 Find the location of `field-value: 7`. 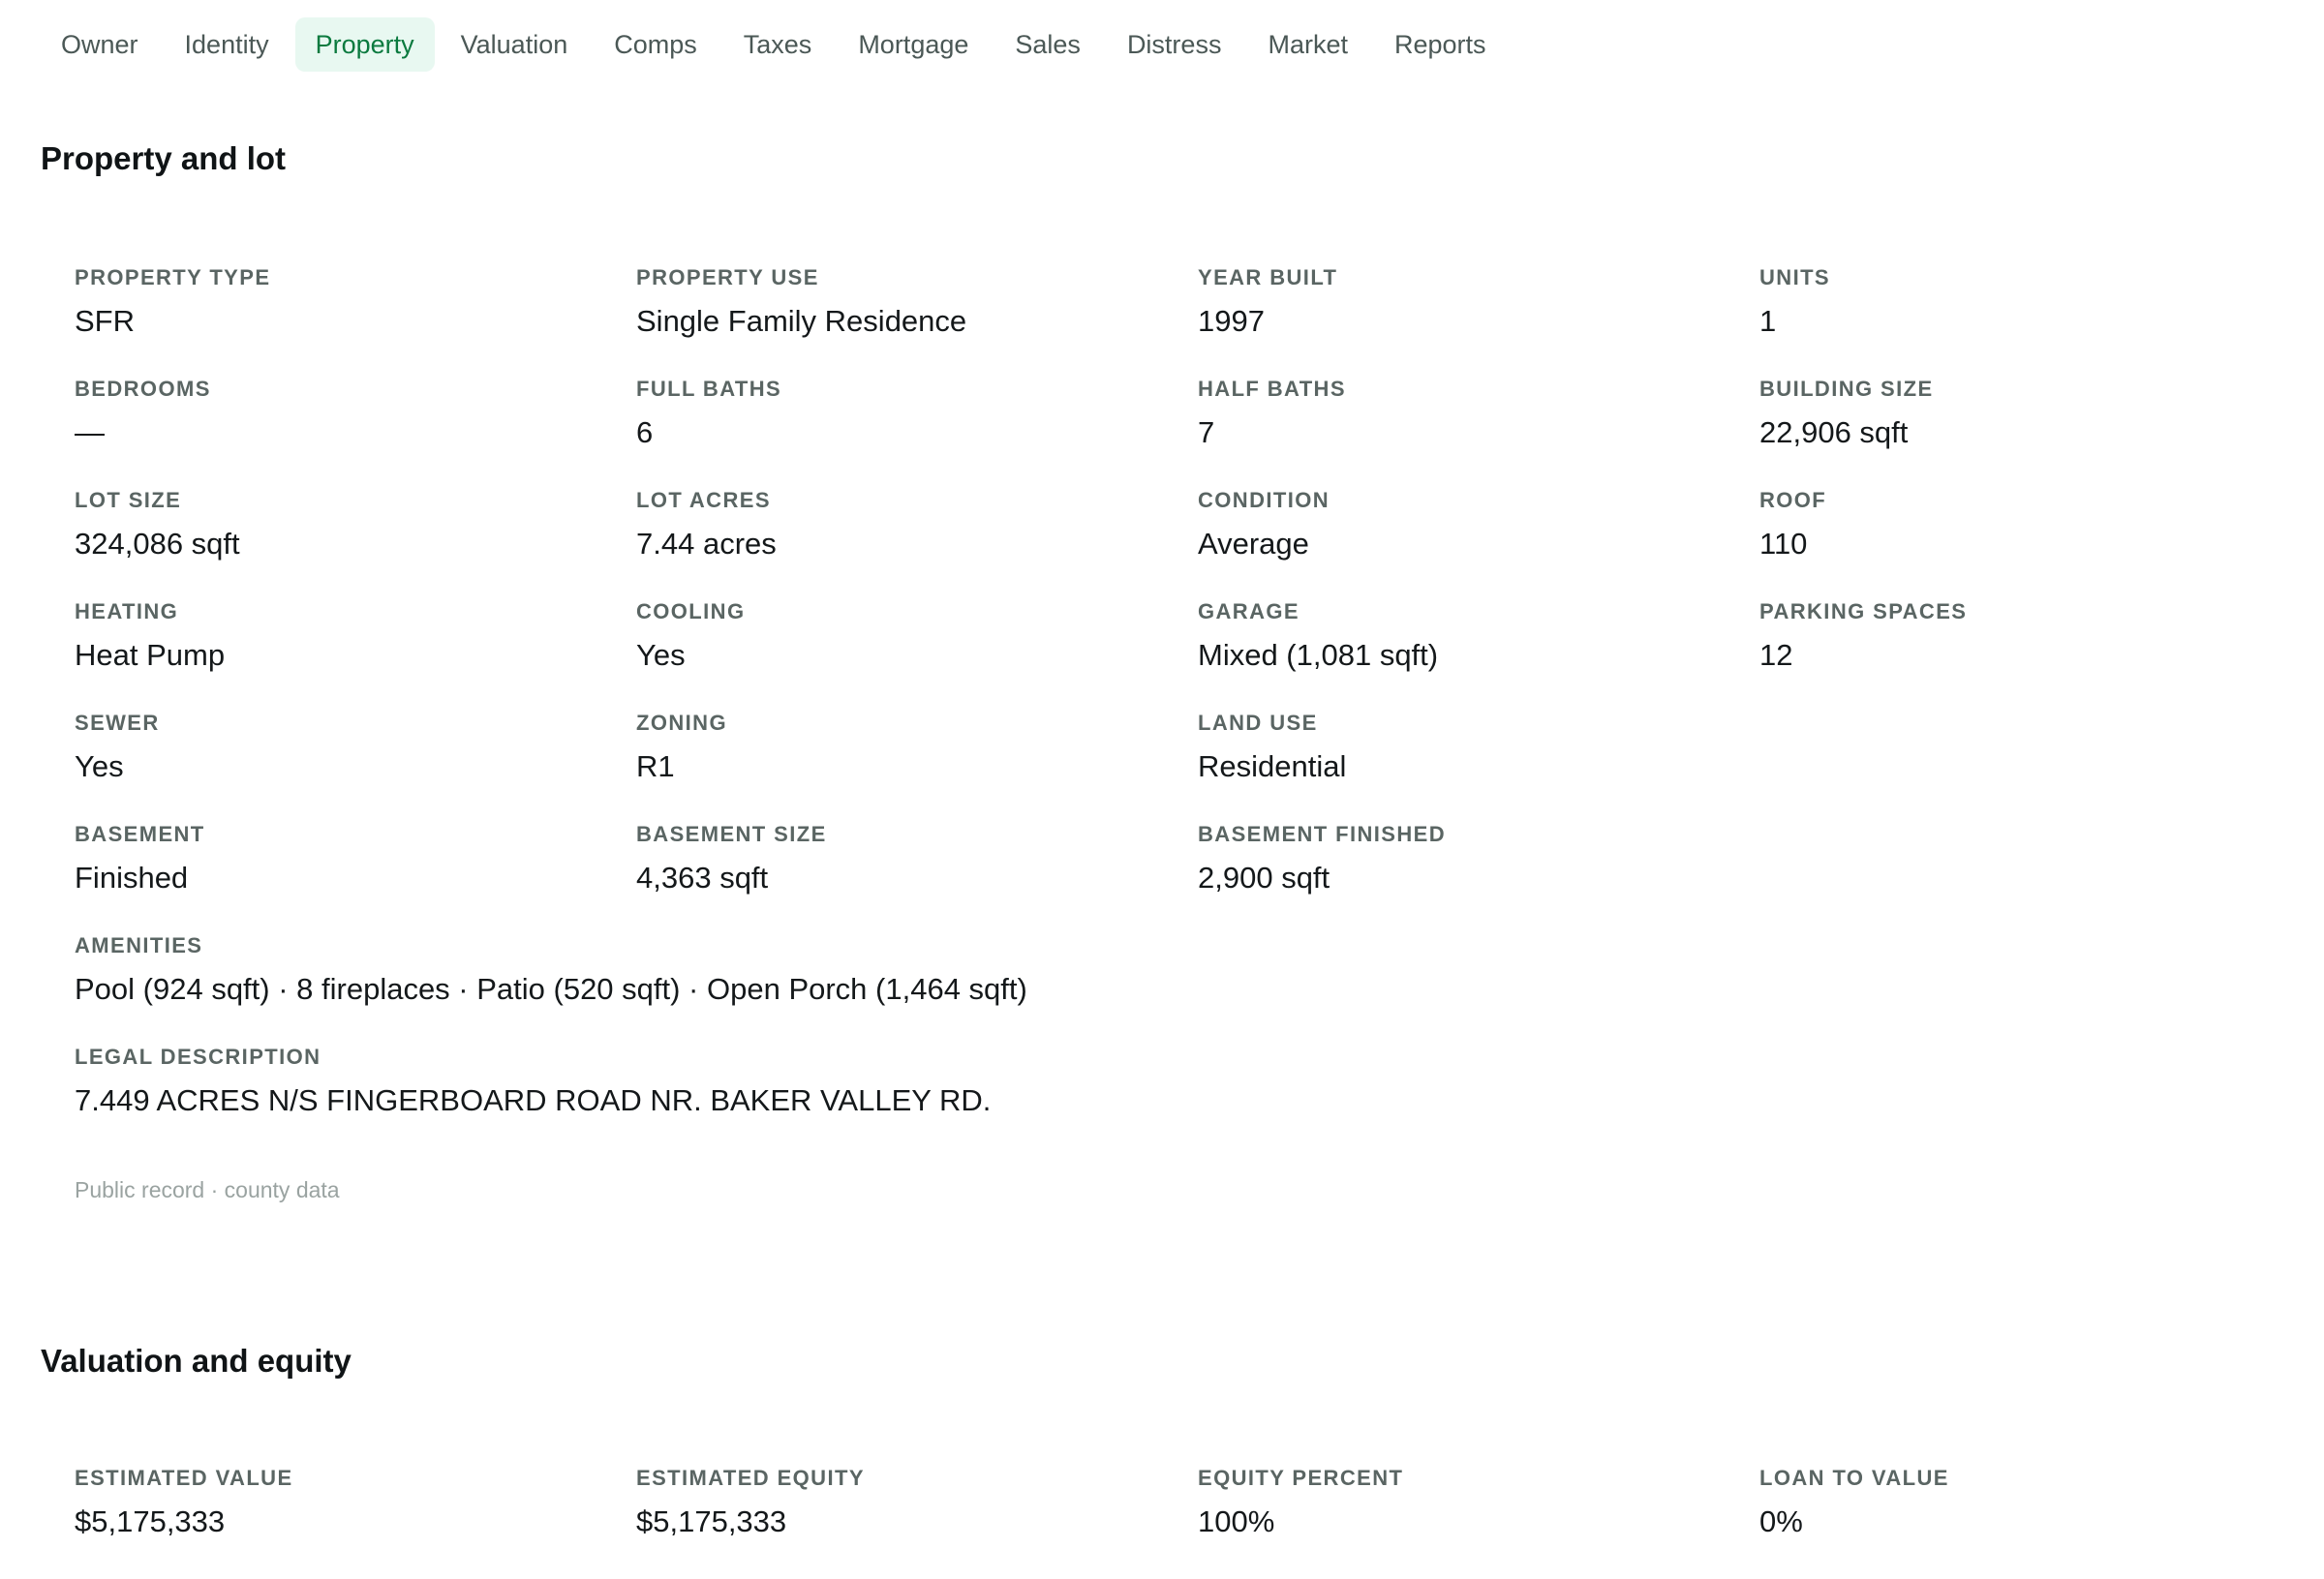

field-value: 7 is located at coordinates (1207, 432).